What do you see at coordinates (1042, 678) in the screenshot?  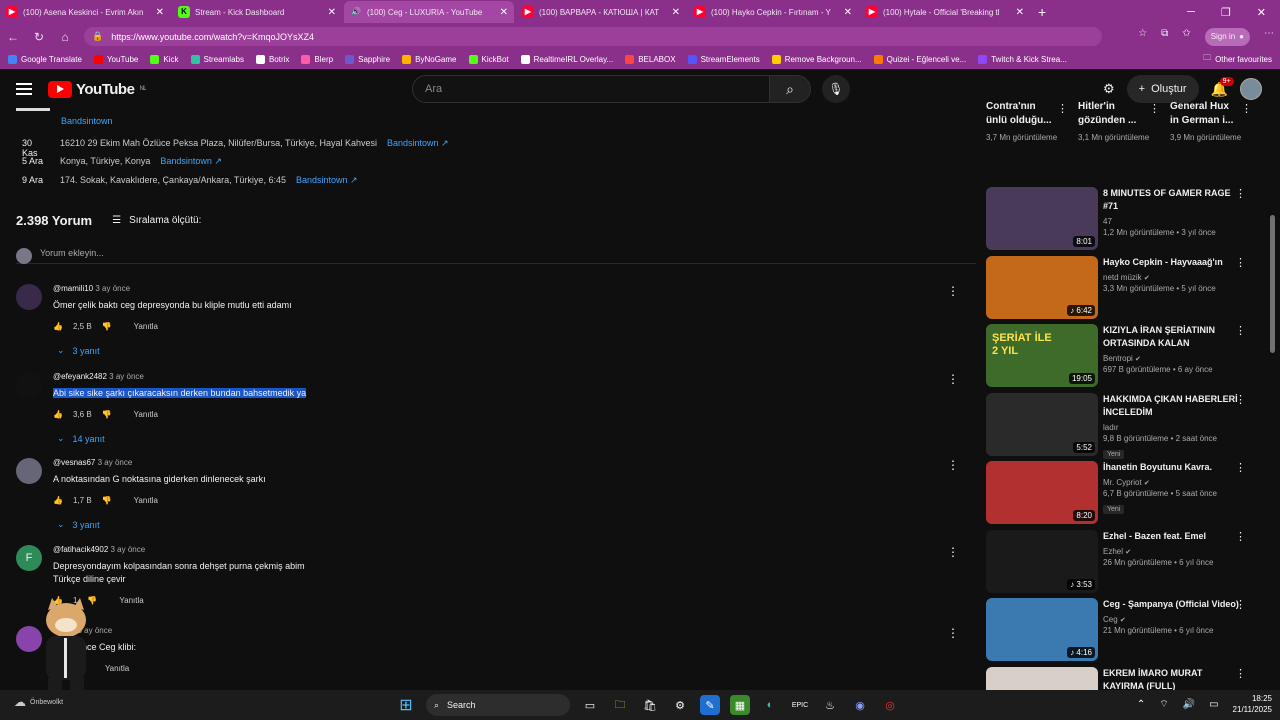 I see `video-thumbnail` at bounding box center [1042, 678].